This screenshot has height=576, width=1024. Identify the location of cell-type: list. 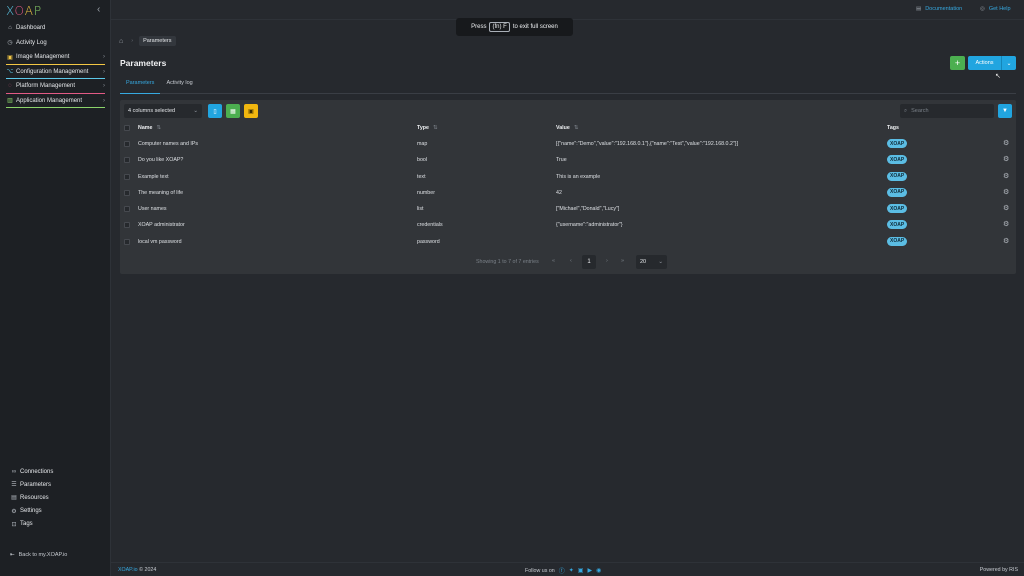
(420, 209).